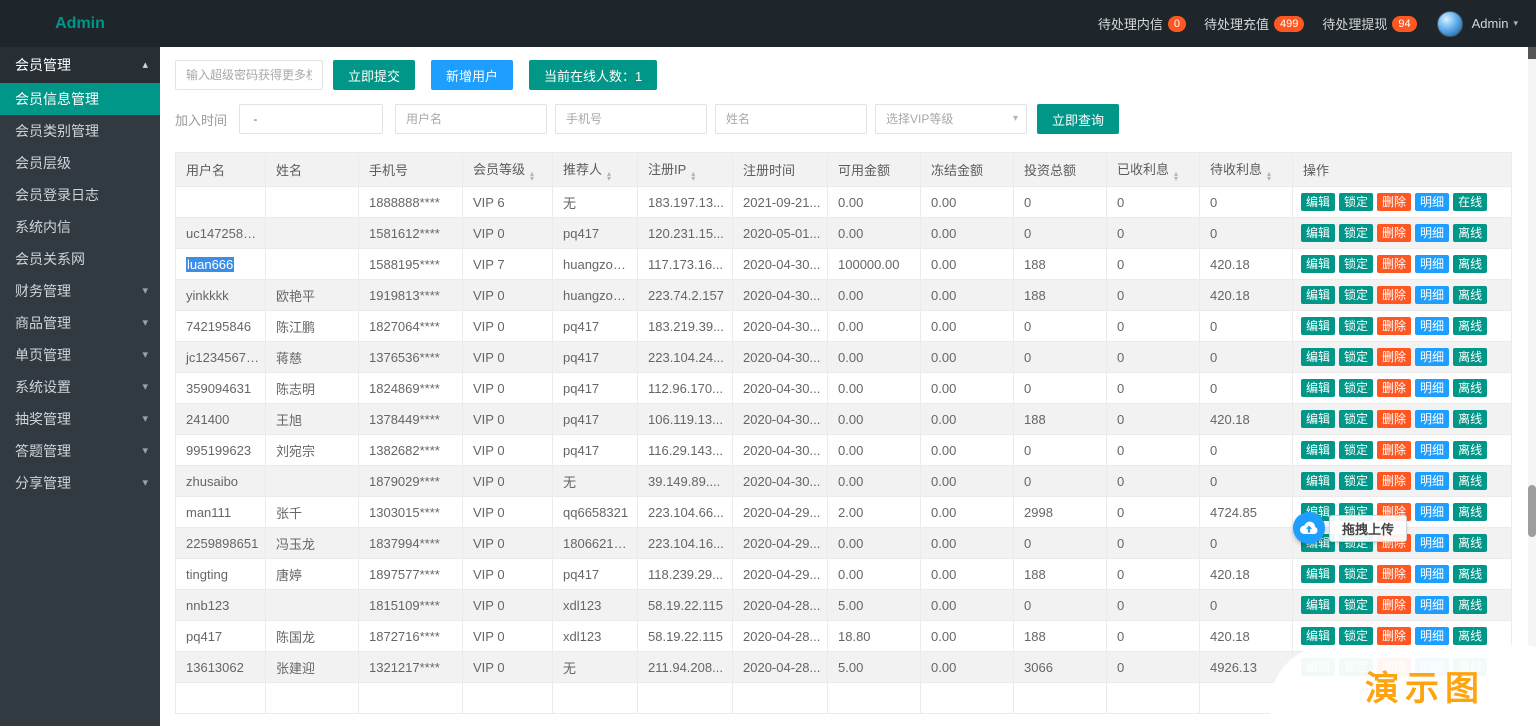  I want to click on pending-item: 待处理充值 499, so click(1254, 23).